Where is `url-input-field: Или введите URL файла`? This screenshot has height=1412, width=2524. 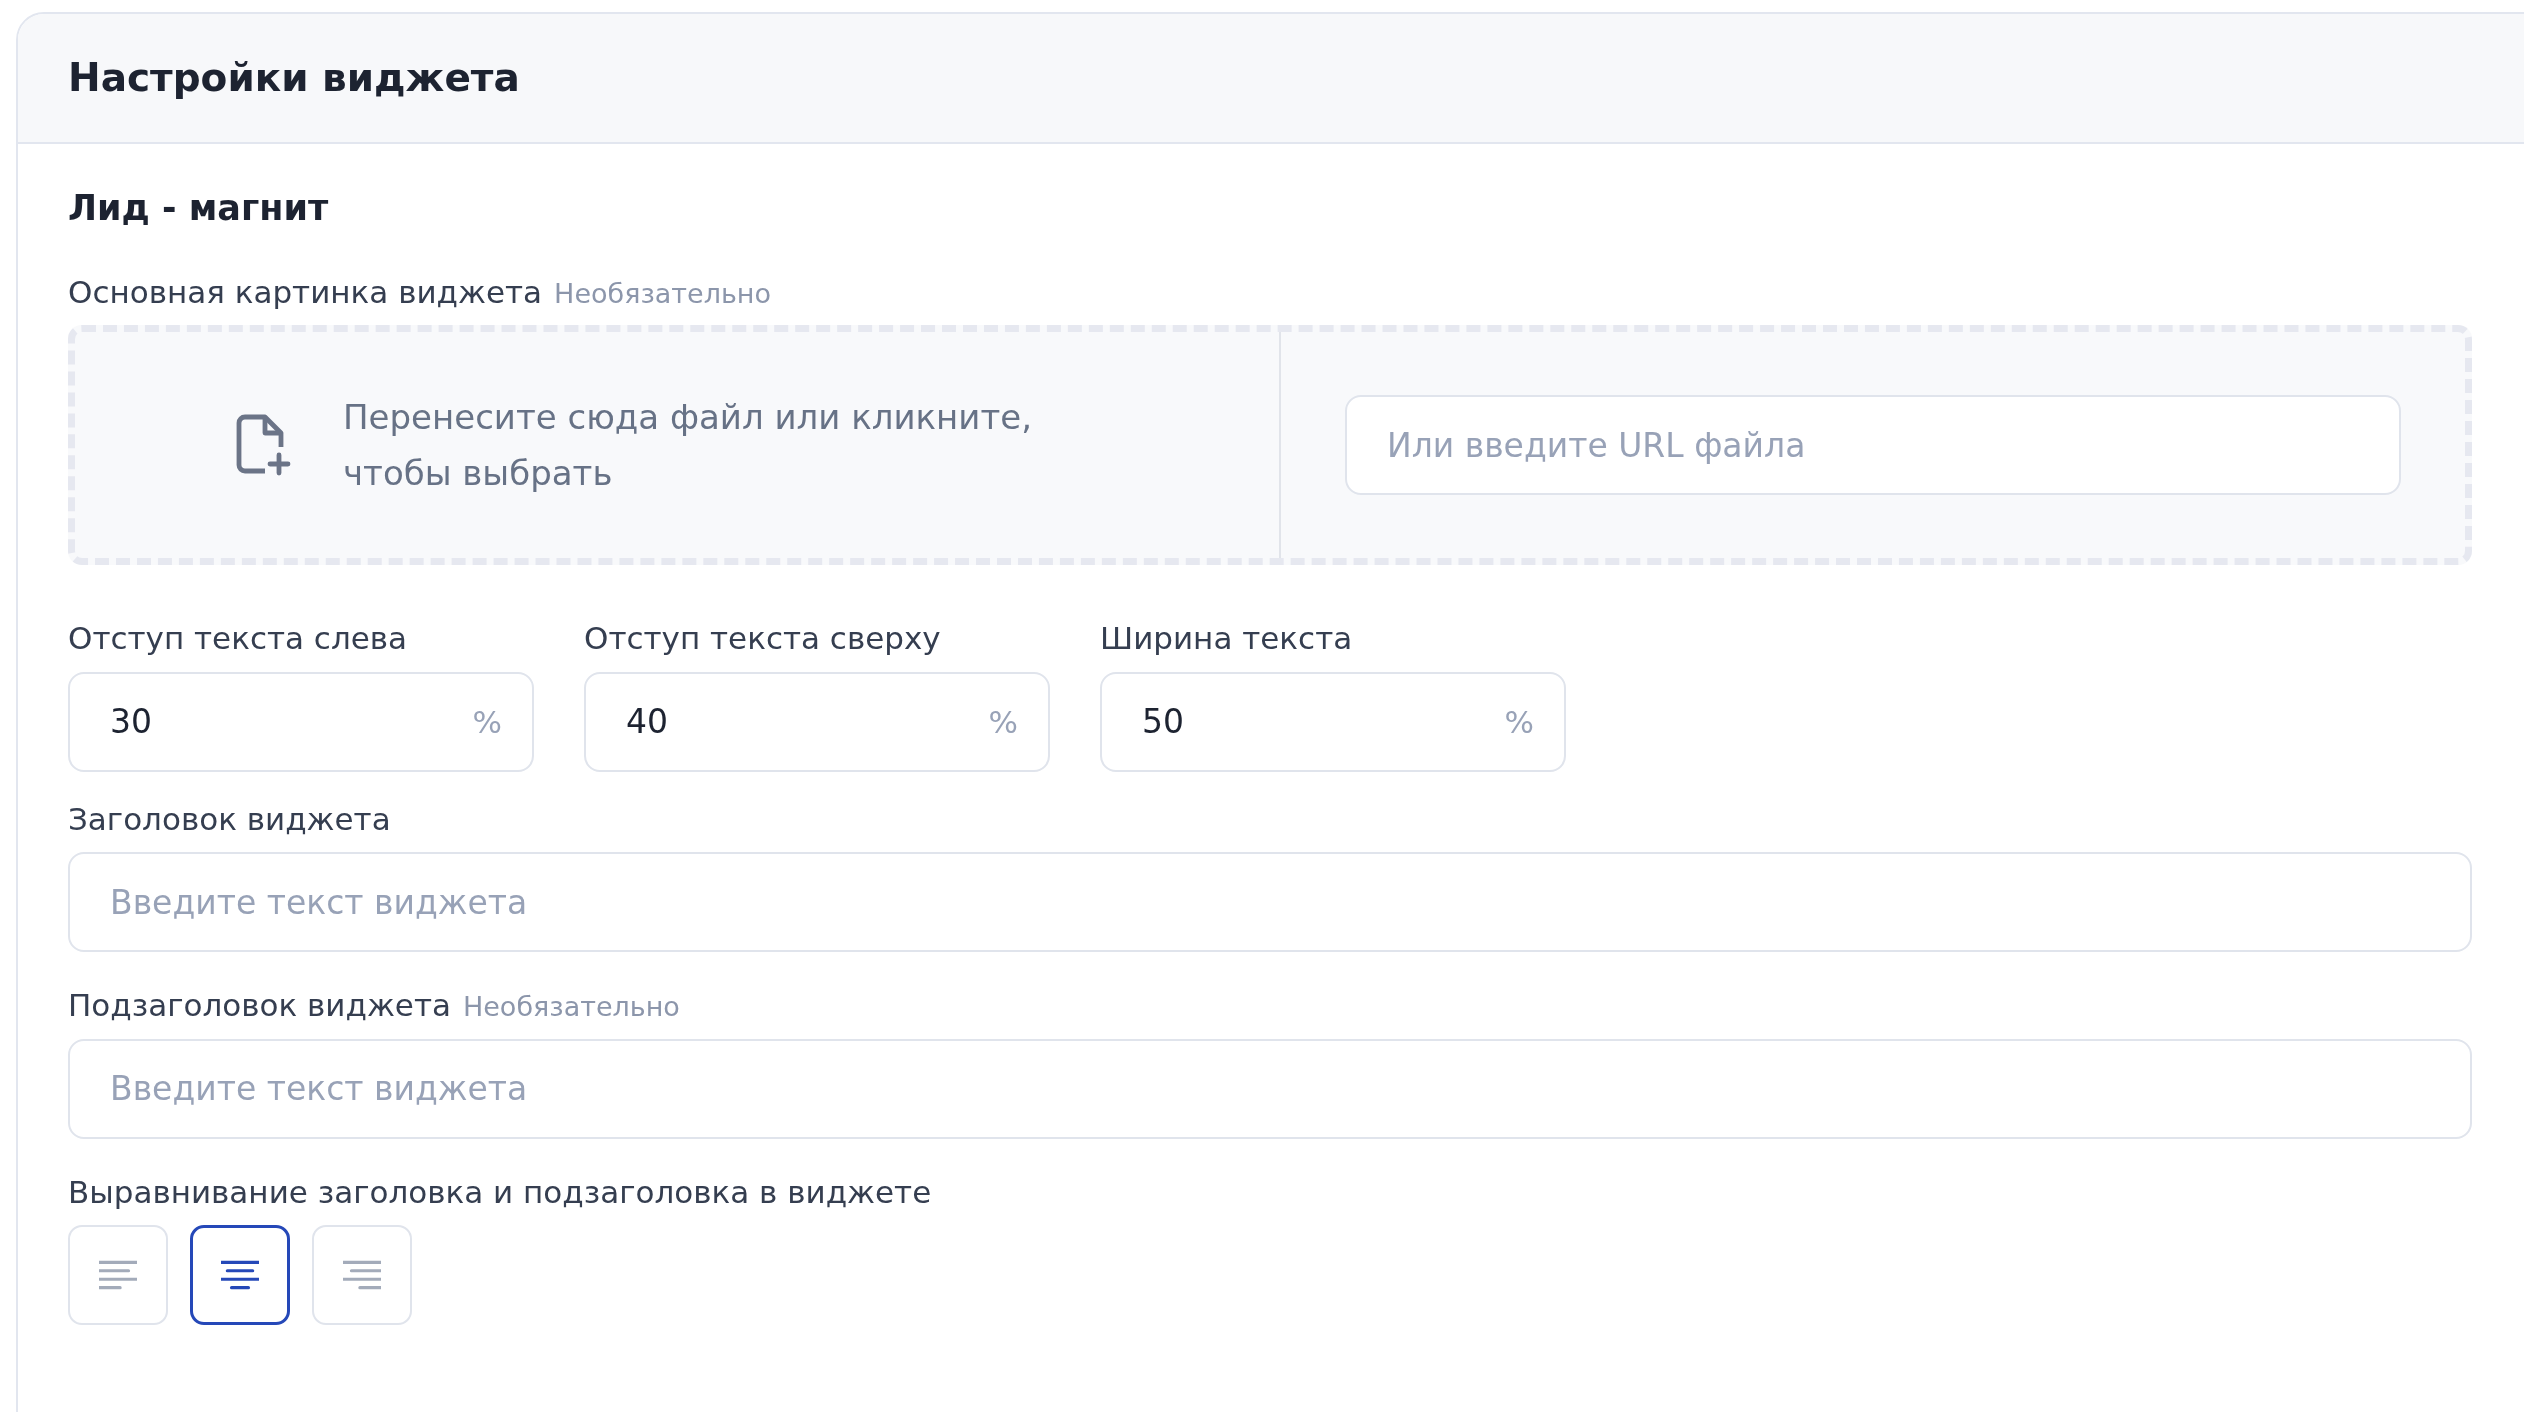
url-input-field: Или введите URL файла is located at coordinates (1873, 445).